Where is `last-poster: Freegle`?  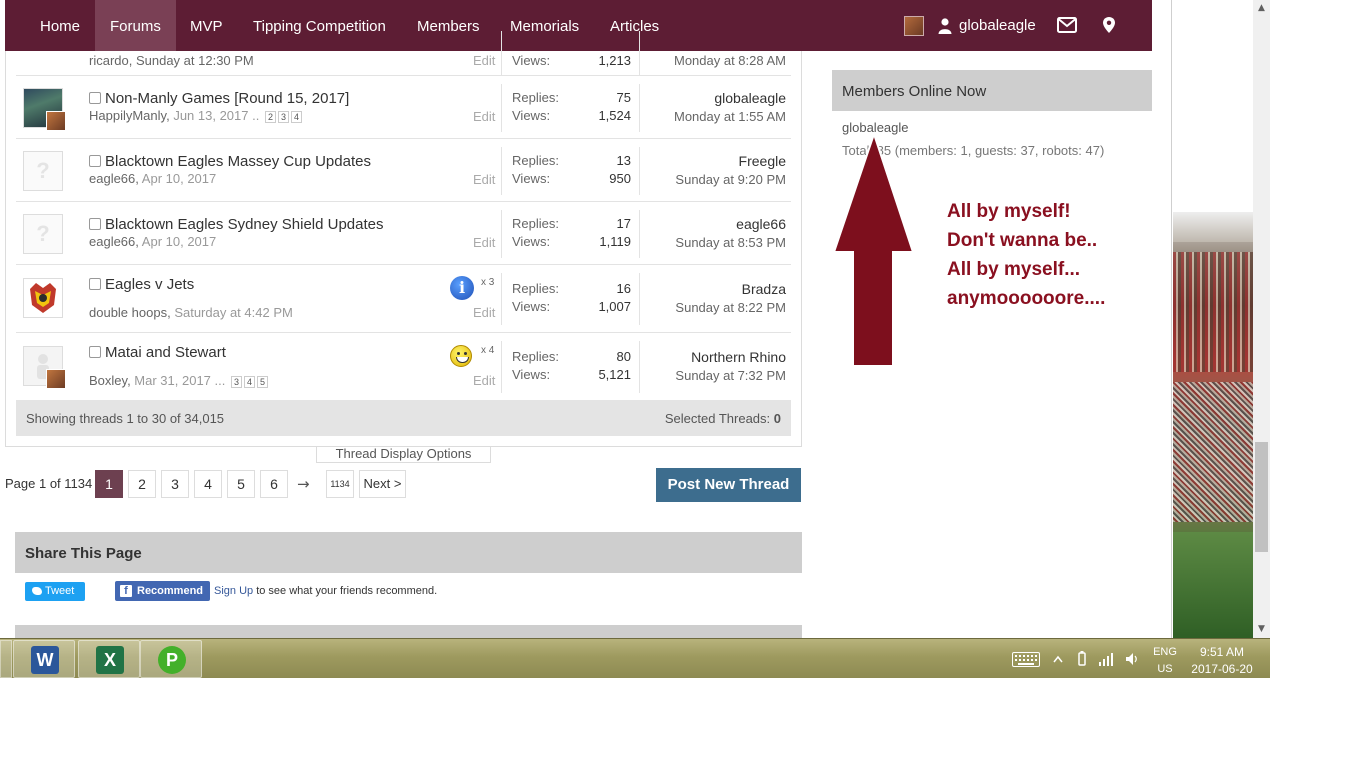 last-poster: Freegle is located at coordinates (762, 161).